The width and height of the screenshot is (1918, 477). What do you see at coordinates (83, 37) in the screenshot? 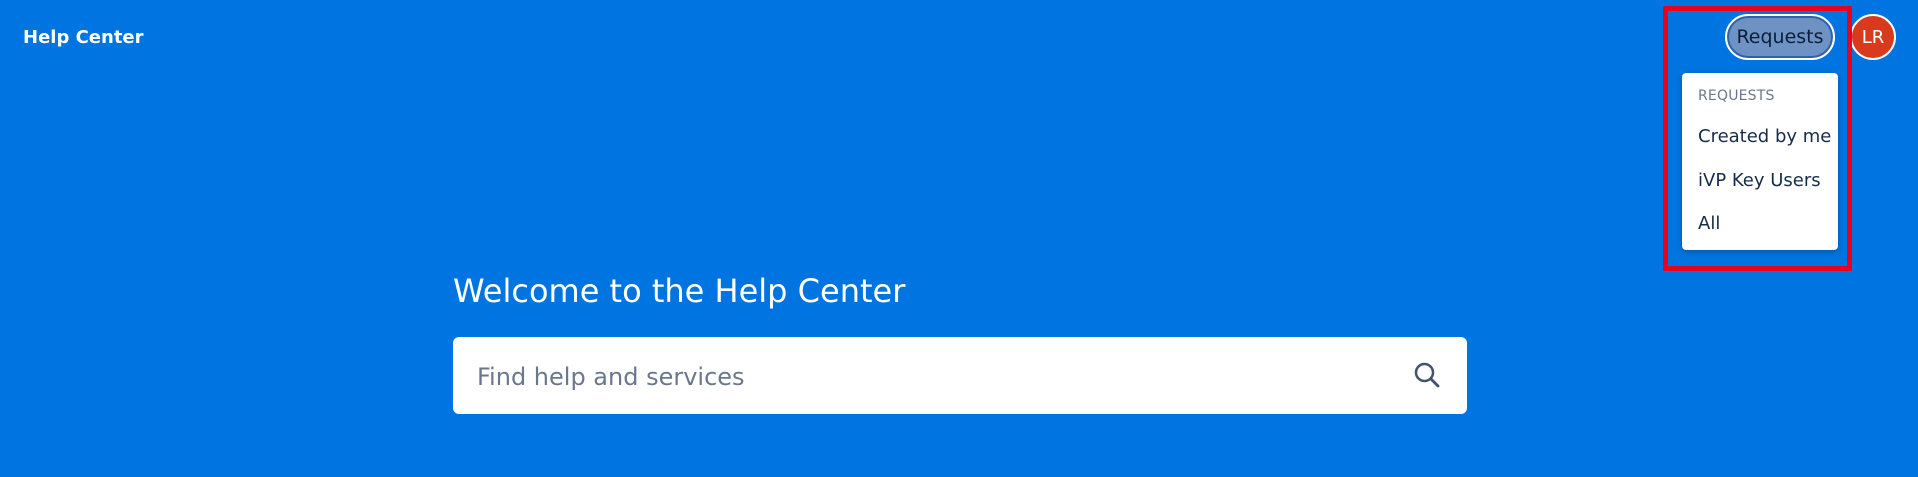
I see `help-center-home-link: Help Center` at bounding box center [83, 37].